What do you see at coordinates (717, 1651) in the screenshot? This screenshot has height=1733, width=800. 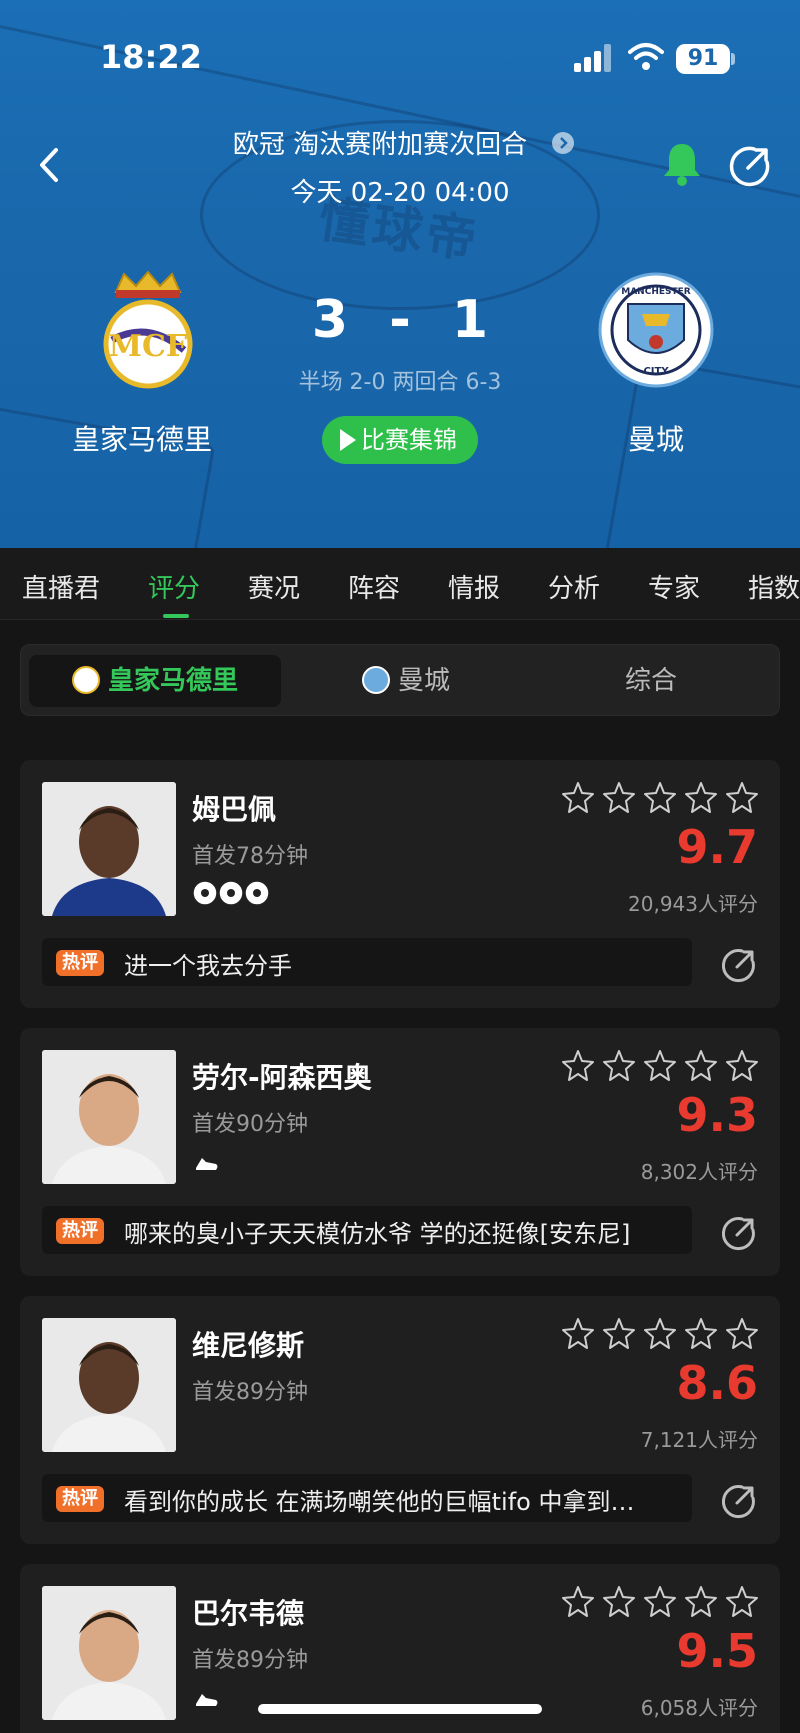 I see `player-rating: 9.5` at bounding box center [717, 1651].